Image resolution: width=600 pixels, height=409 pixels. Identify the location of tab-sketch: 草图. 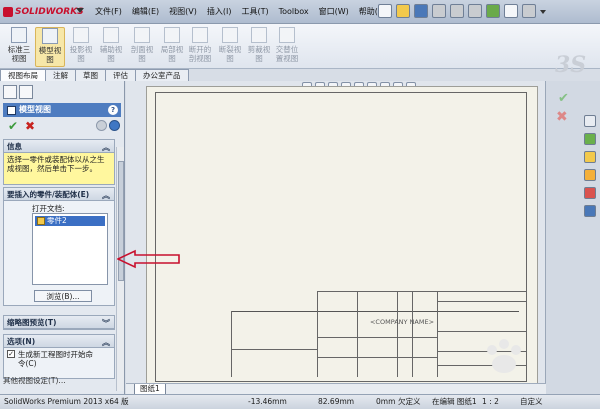
(90, 75).